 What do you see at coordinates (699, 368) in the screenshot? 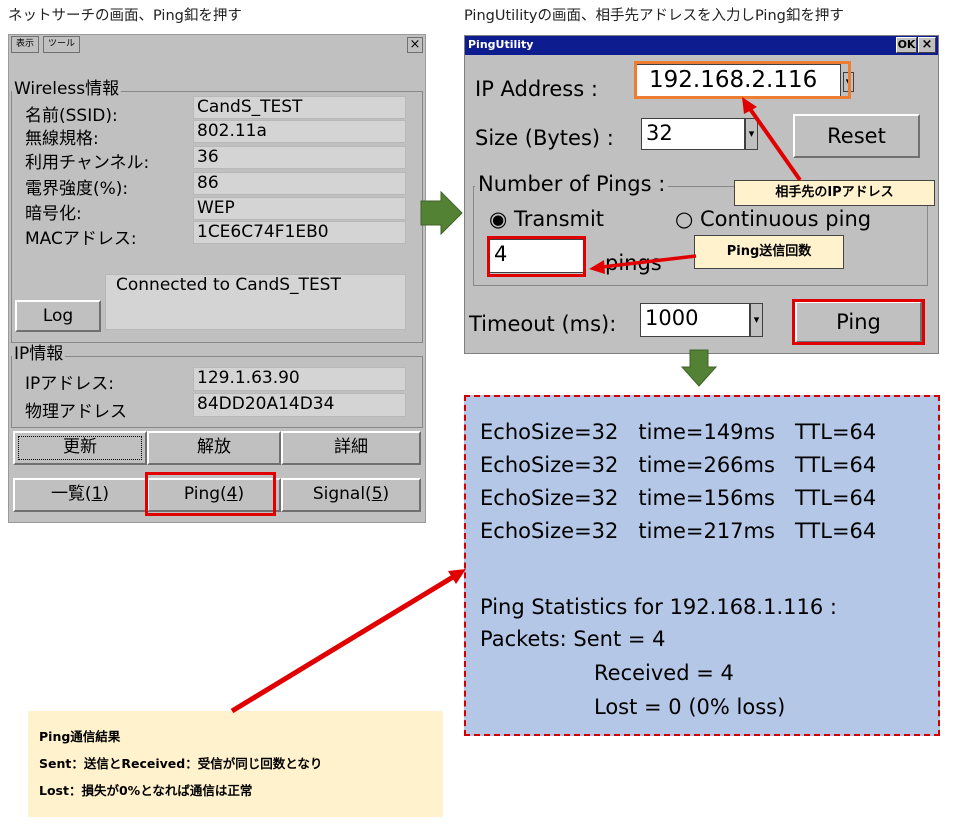
I see `green-down-arrow` at bounding box center [699, 368].